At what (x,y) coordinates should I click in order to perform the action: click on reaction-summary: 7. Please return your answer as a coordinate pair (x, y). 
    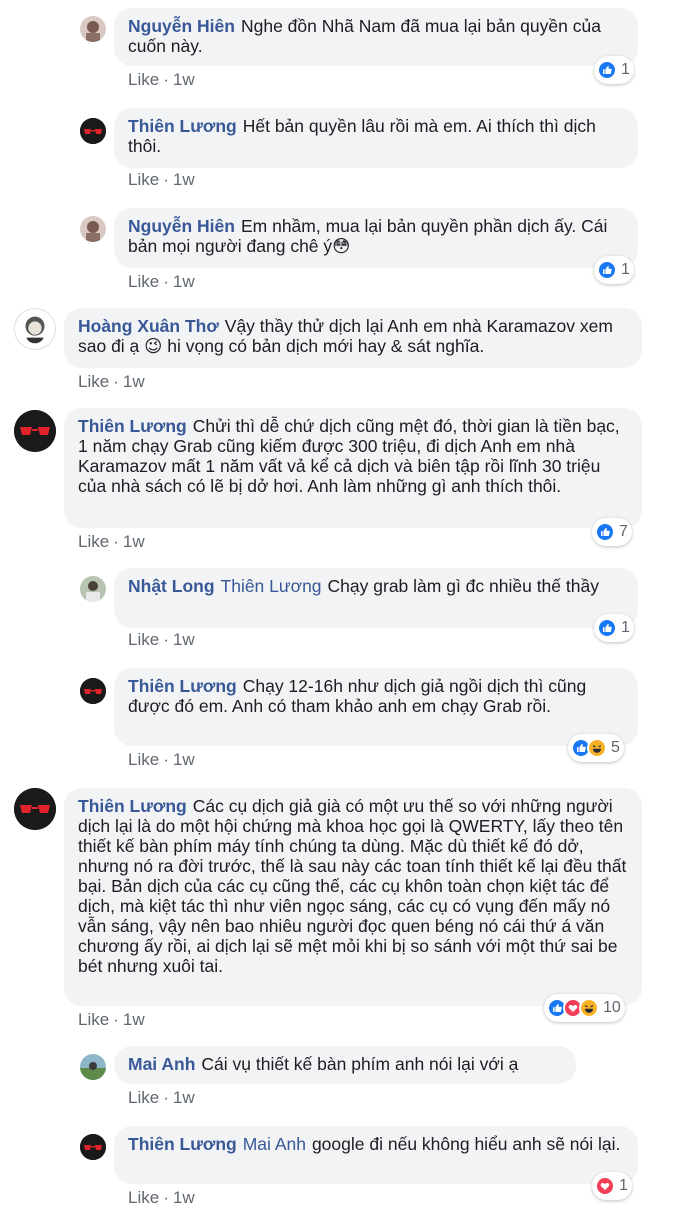
    Looking at the image, I should click on (612, 532).